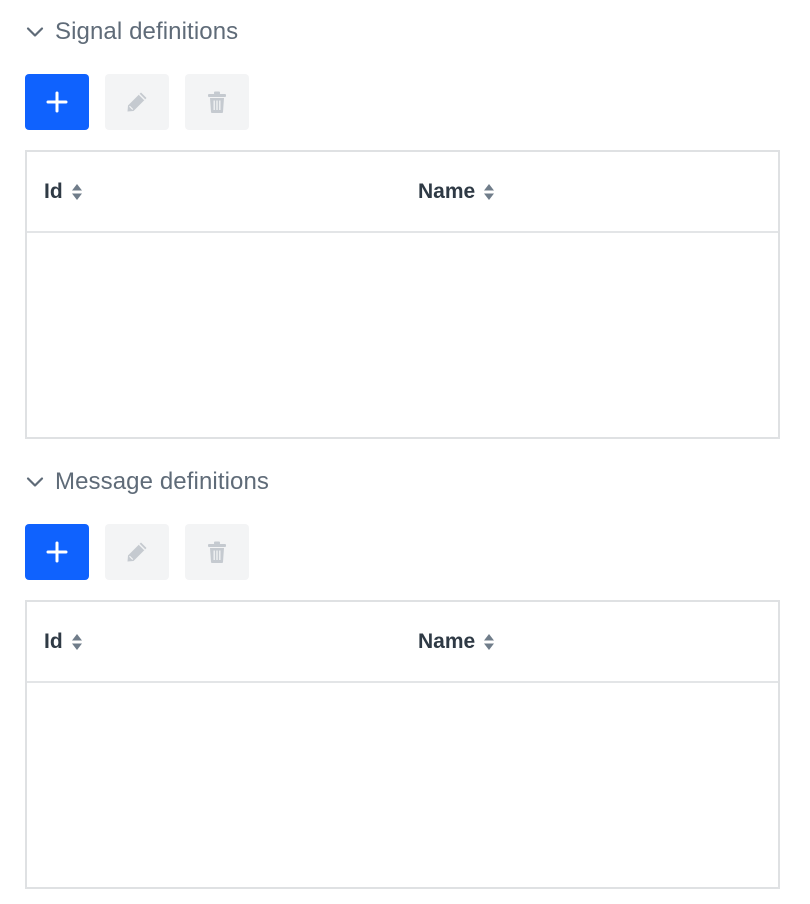 The image size is (810, 904). Describe the element at coordinates (401, 32) in the screenshot. I see `signal-definitions-header: Signal definitions` at that location.